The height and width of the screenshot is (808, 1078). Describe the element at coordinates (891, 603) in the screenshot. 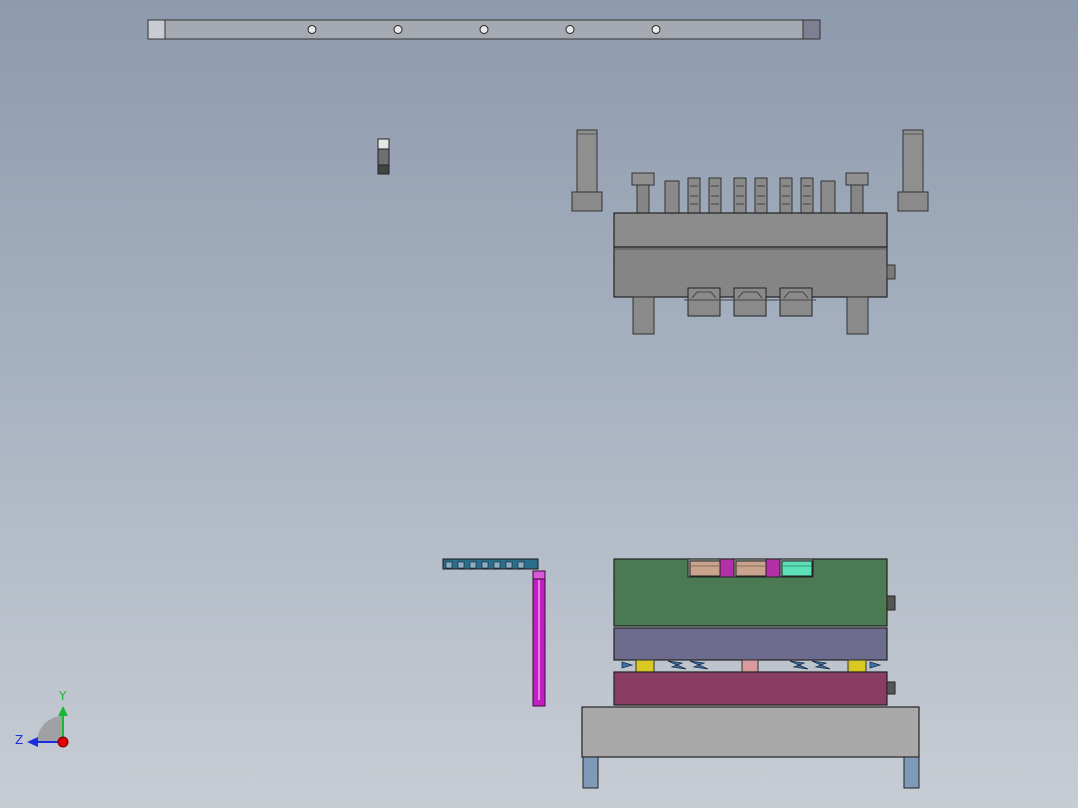

I see `cavity-side-stub` at that location.